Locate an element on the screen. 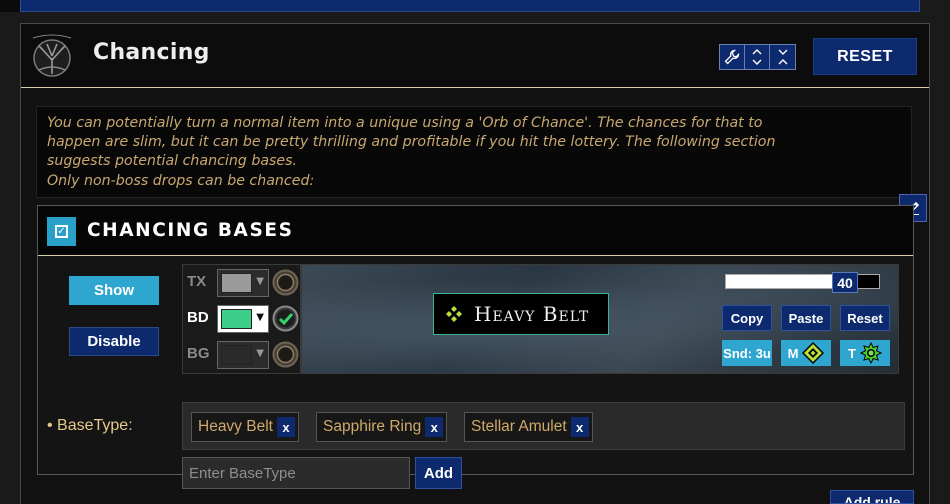  reset-button: RESET is located at coordinates (865, 56).